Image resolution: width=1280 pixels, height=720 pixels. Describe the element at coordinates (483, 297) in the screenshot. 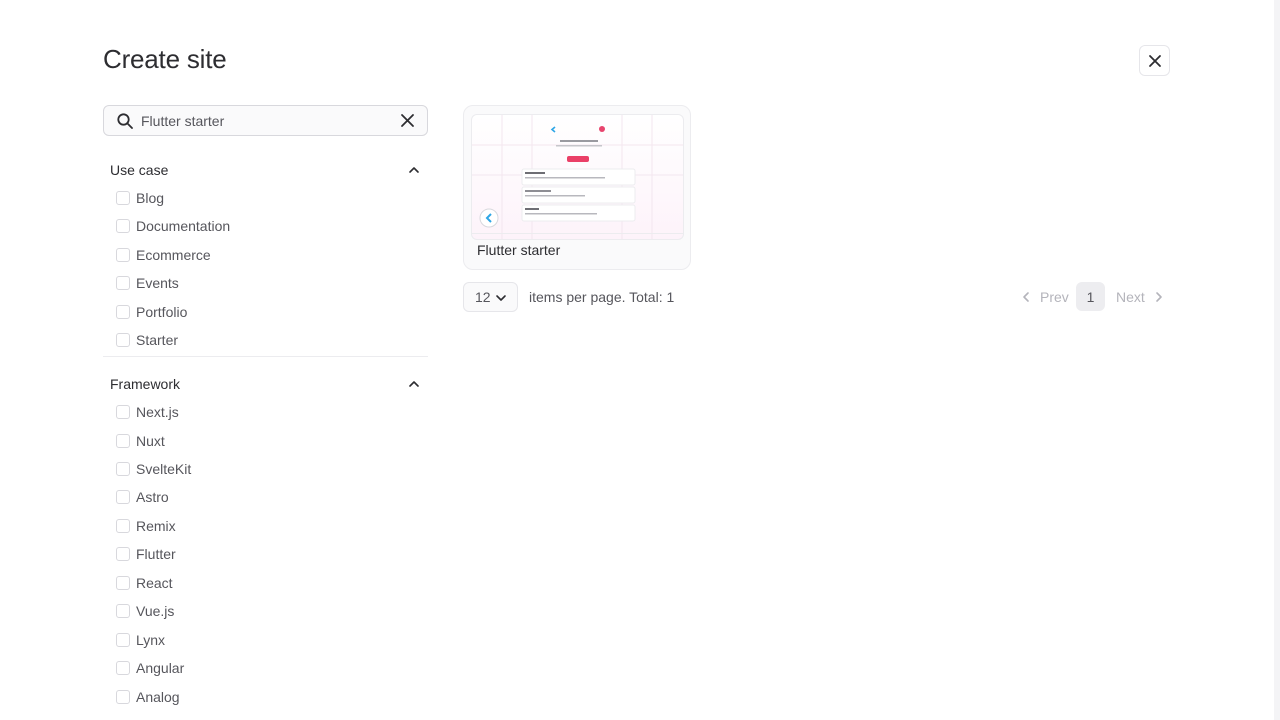

I see `items-per-page-value: 12` at that location.